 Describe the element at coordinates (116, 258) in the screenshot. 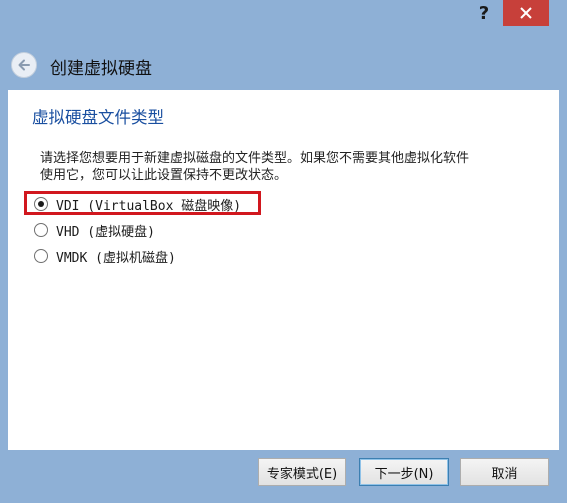

I see `option-vmdk-label: VMDK (虚拟机磁盘)` at that location.